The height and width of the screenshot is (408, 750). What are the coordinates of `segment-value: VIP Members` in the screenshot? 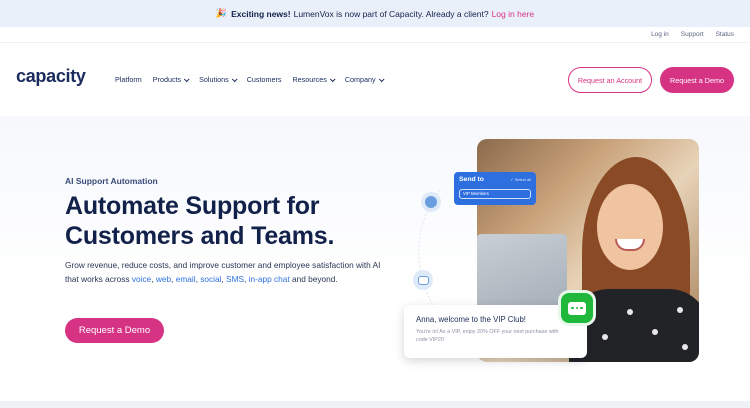 It's located at (476, 193).